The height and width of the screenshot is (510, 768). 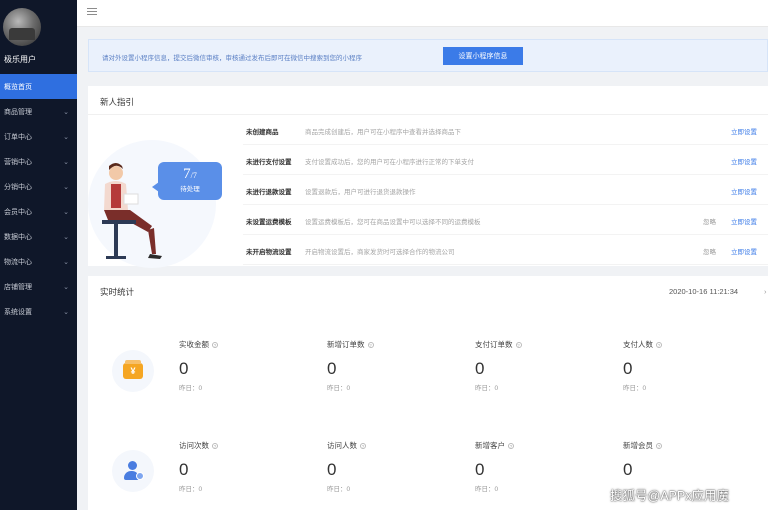 I want to click on task-title: 未进行支付设置, so click(x=269, y=162).